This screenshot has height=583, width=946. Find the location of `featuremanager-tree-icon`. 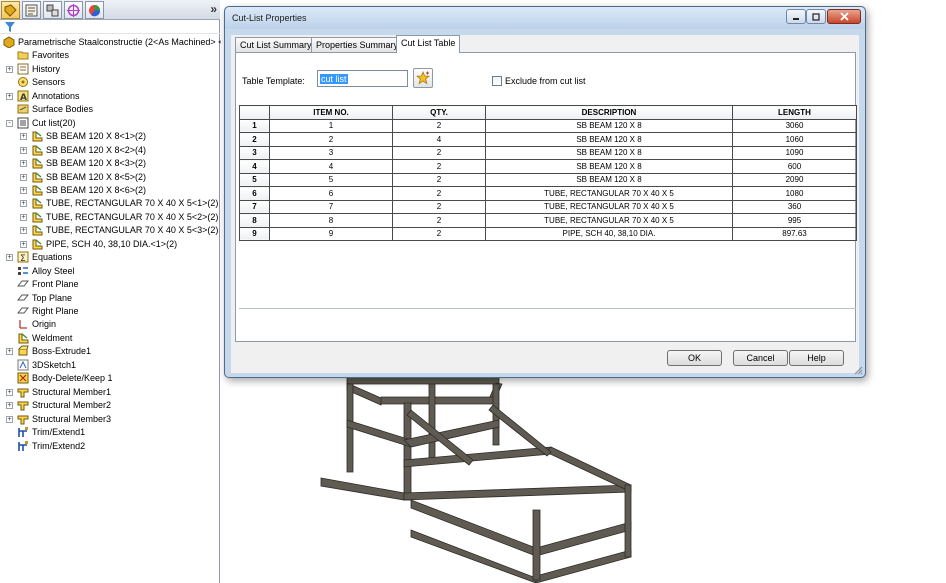

featuremanager-tree-icon is located at coordinates (10, 10).